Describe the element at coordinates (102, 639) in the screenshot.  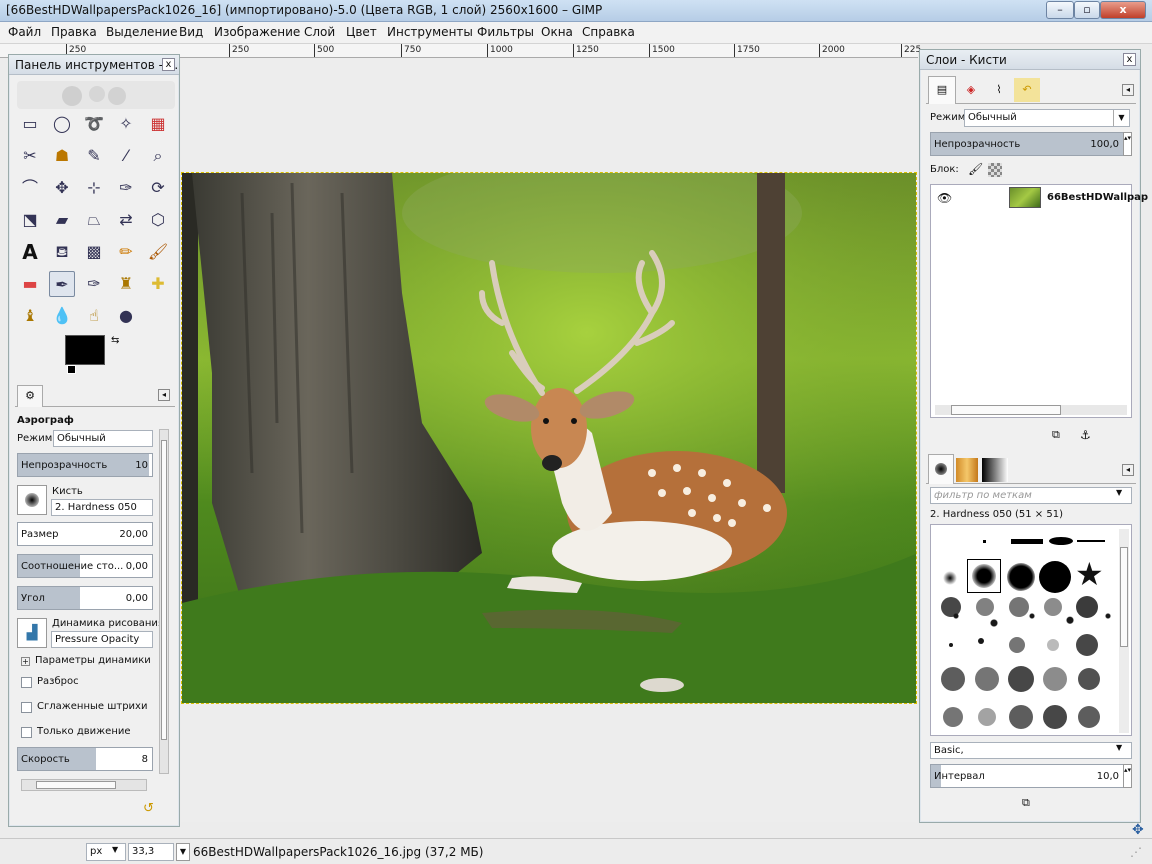
I see `dynamics-field: Pressure Opacity` at that location.